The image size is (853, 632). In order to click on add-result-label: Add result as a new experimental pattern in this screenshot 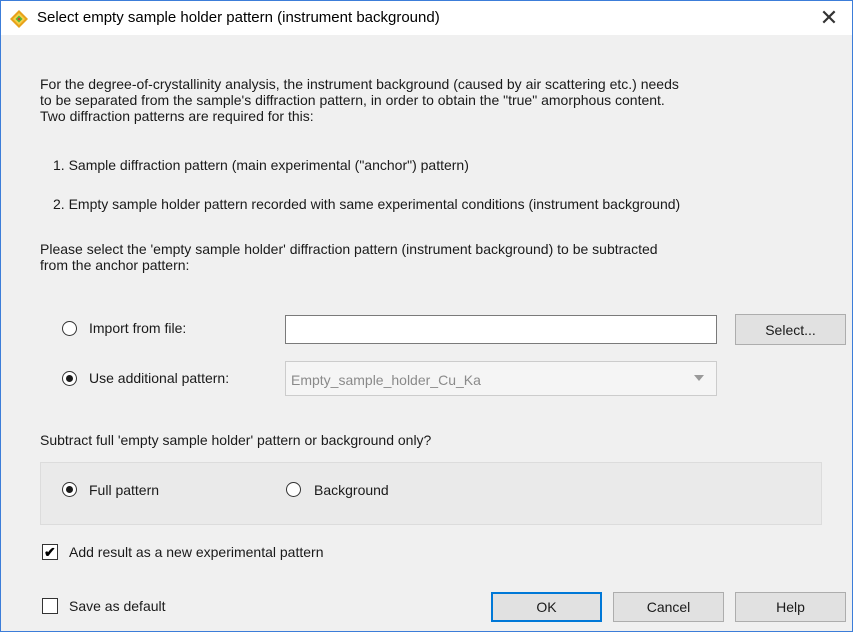, I will do `click(196, 552)`.